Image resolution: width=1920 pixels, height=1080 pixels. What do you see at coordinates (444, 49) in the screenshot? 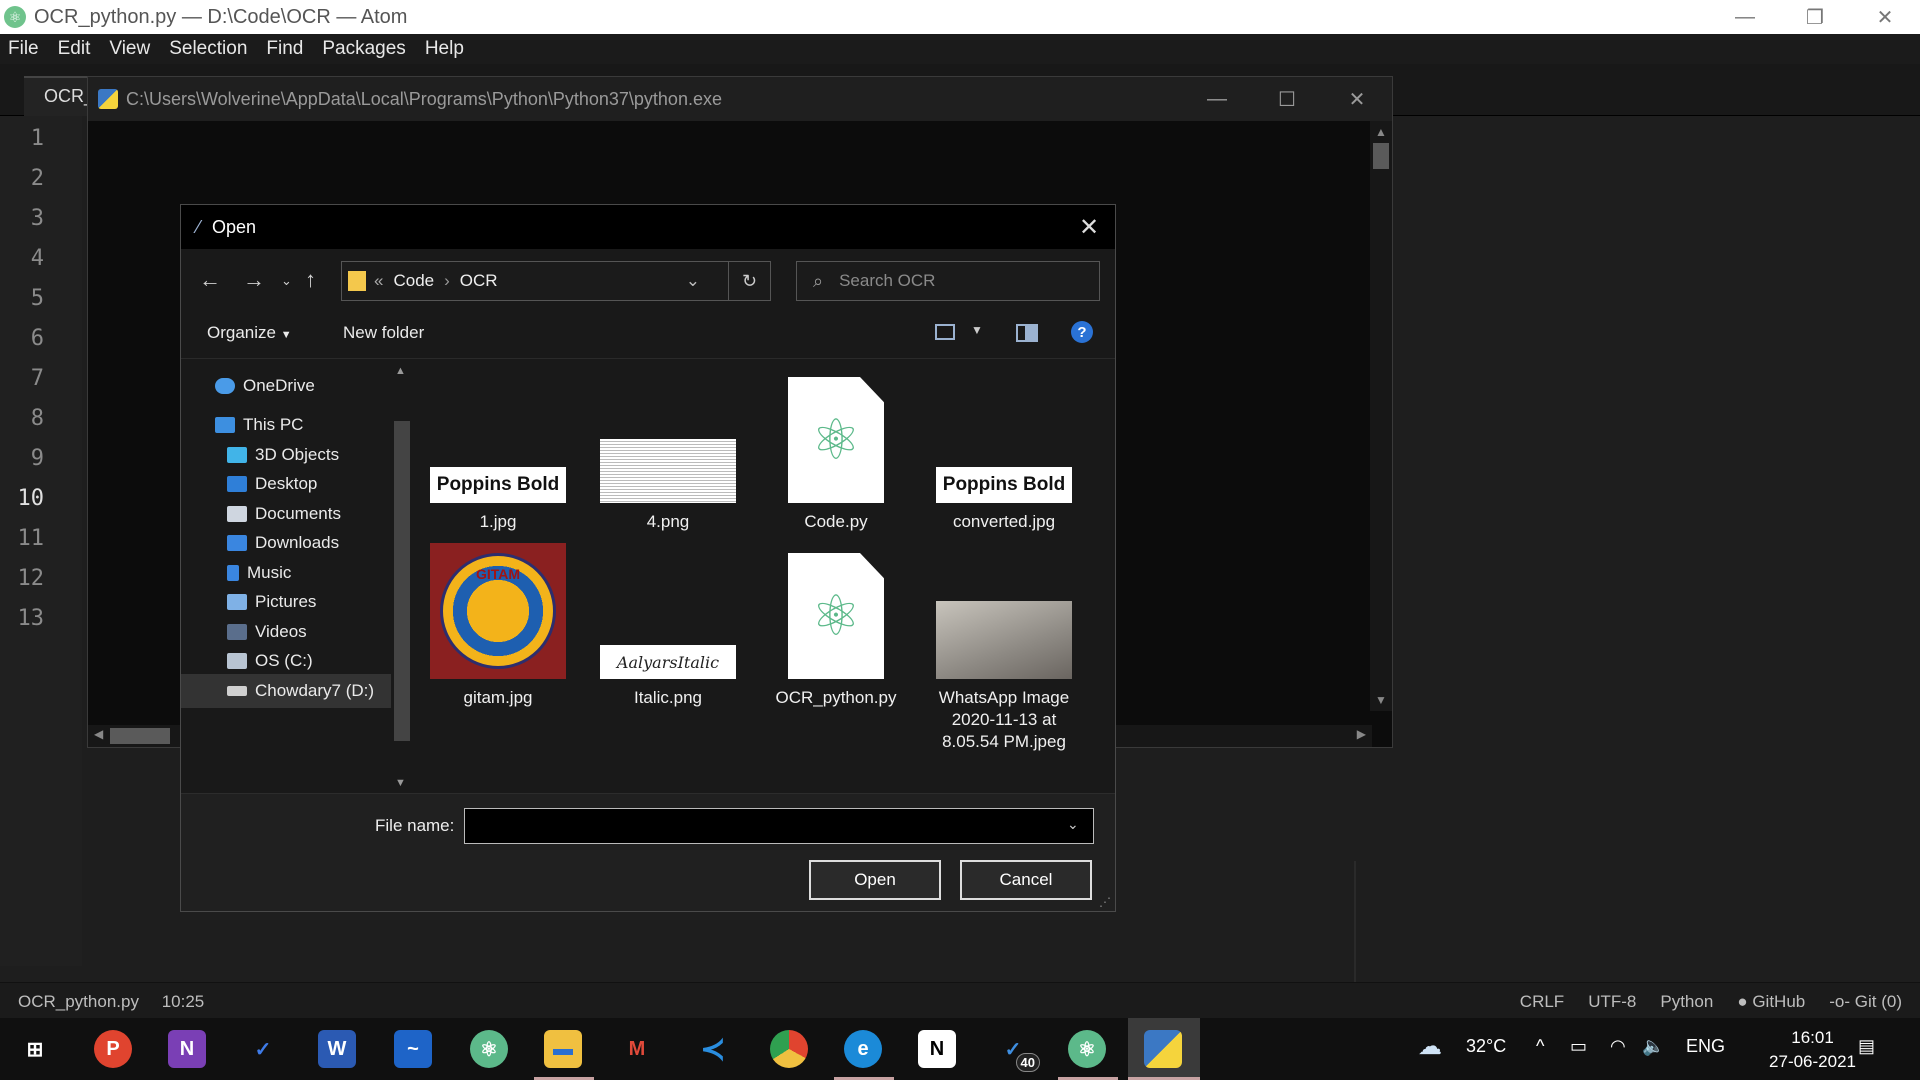
I see `menu-help: Help` at bounding box center [444, 49].